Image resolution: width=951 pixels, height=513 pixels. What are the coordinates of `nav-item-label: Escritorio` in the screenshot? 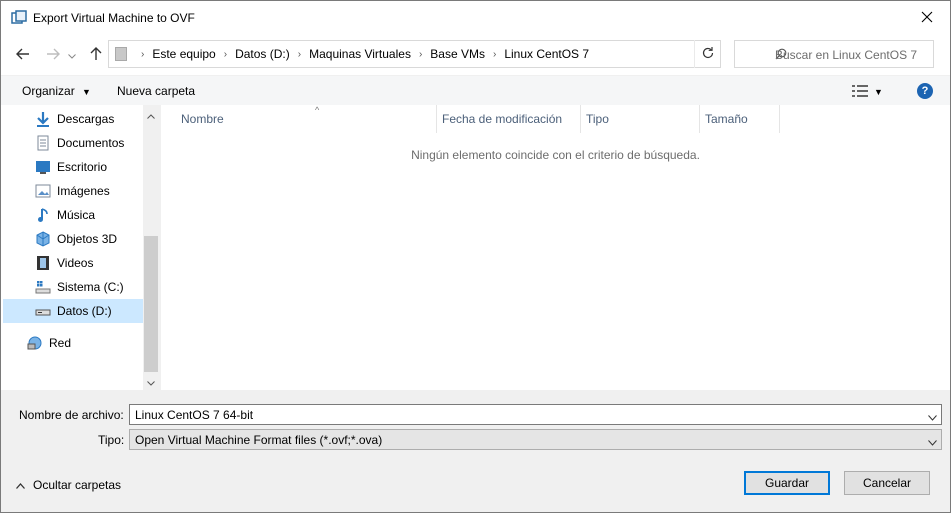 It's located at (82, 167).